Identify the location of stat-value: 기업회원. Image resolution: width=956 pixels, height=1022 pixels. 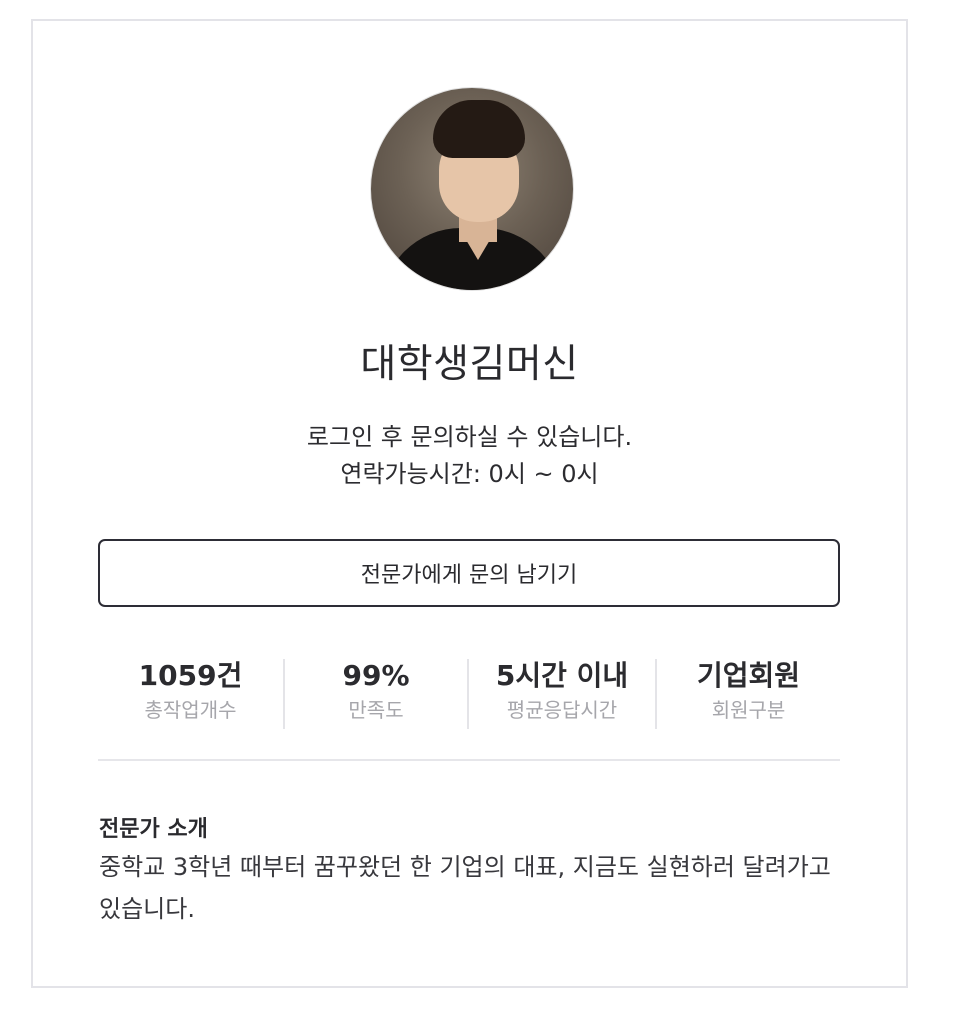
(748, 675).